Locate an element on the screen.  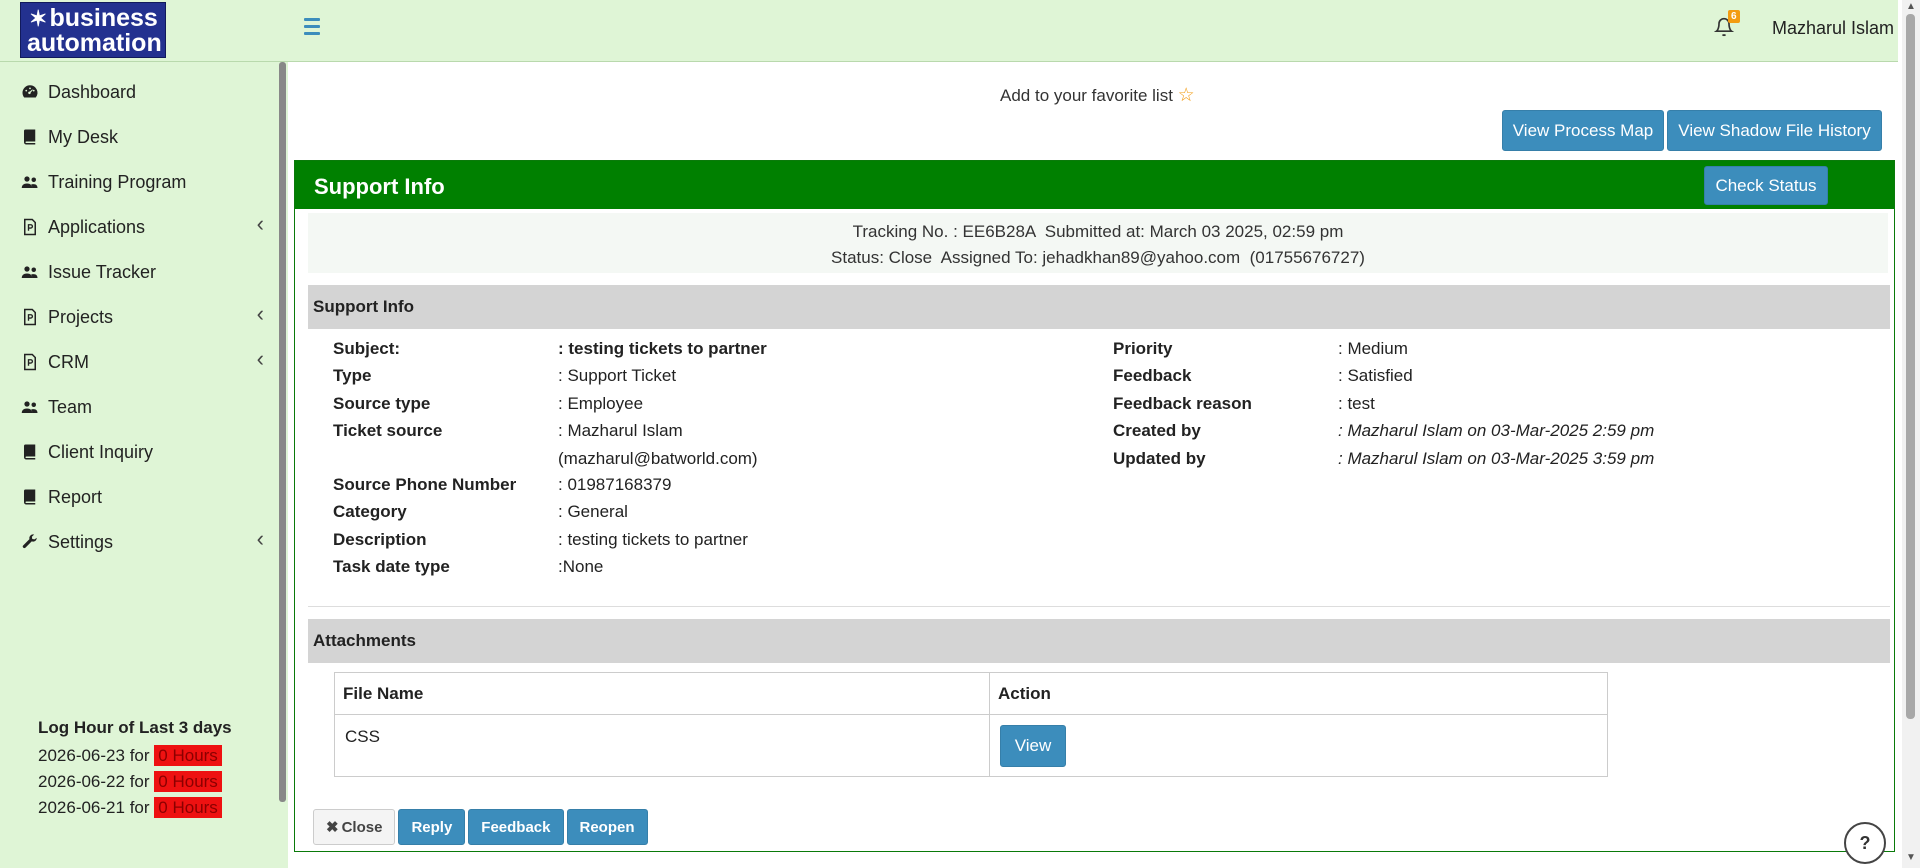
feedback-button: Feedback is located at coordinates (516, 827).